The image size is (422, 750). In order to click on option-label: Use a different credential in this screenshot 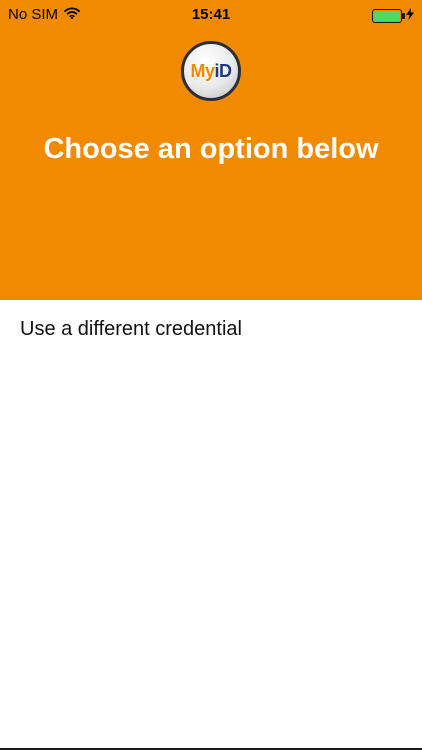, I will do `click(131, 328)`.